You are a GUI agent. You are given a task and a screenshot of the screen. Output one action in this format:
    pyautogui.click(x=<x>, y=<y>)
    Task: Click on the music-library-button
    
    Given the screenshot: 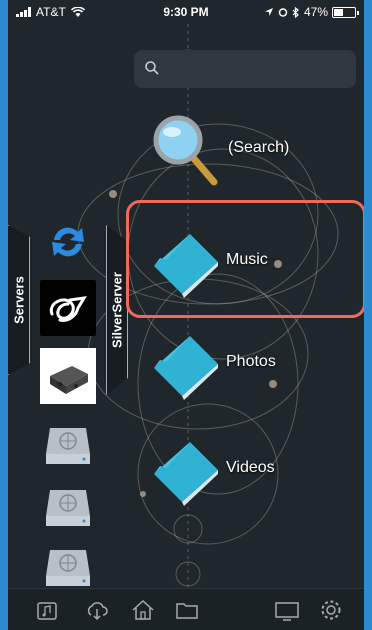 What is the action you would take?
    pyautogui.click(x=47, y=610)
    